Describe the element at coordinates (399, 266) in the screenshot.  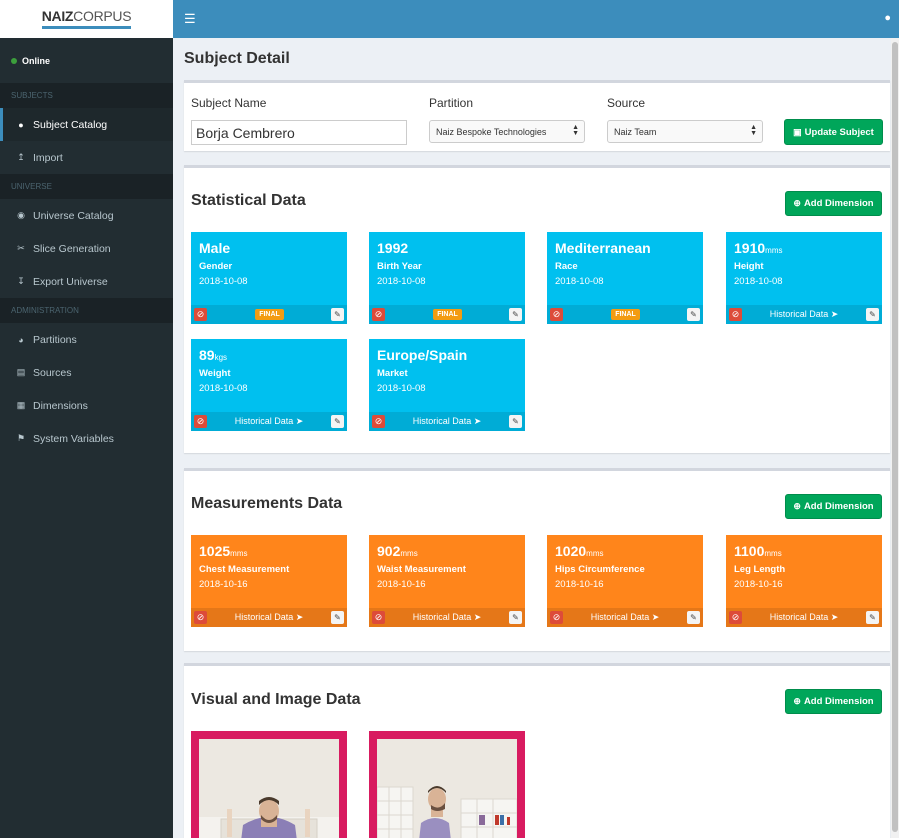
I see `card-name: Birth Year` at that location.